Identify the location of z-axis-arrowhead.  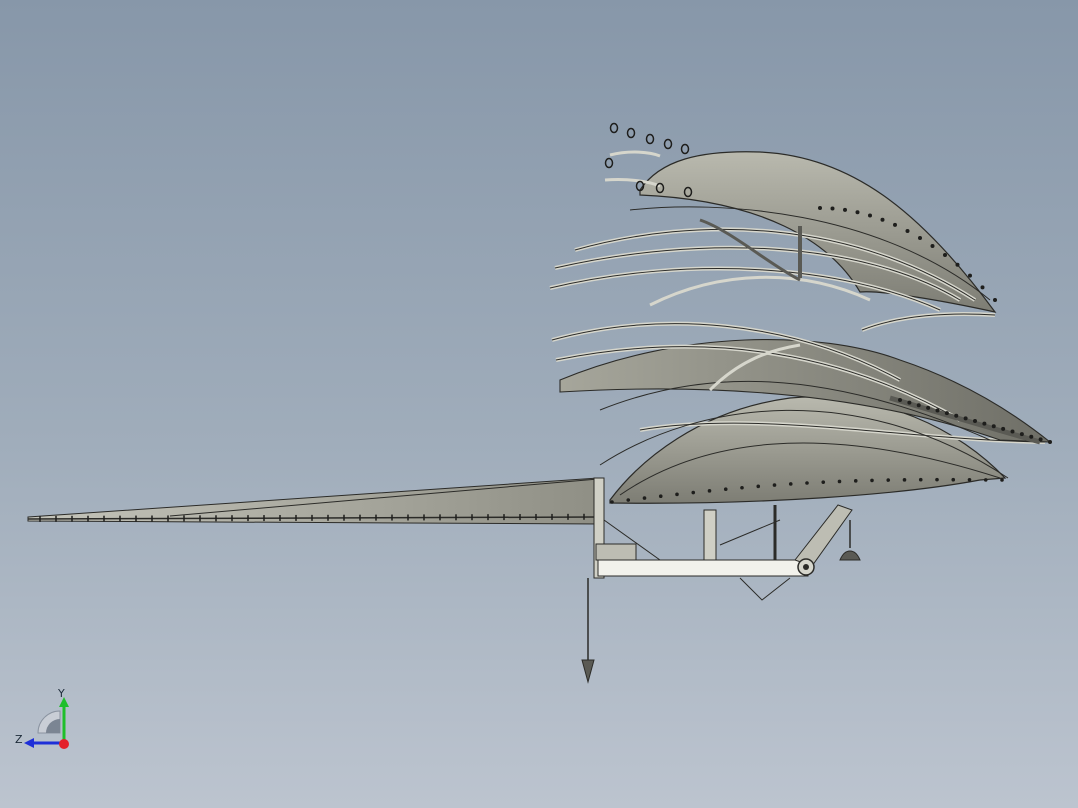
(29, 743).